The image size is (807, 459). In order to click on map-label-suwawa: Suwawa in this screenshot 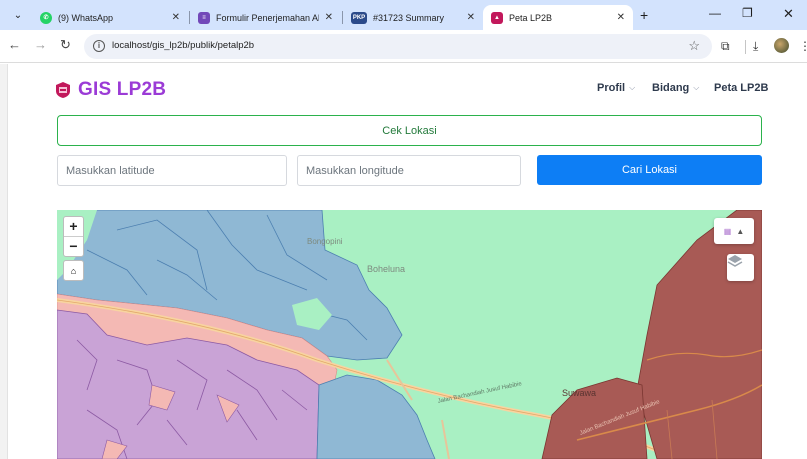, I will do `click(579, 393)`.